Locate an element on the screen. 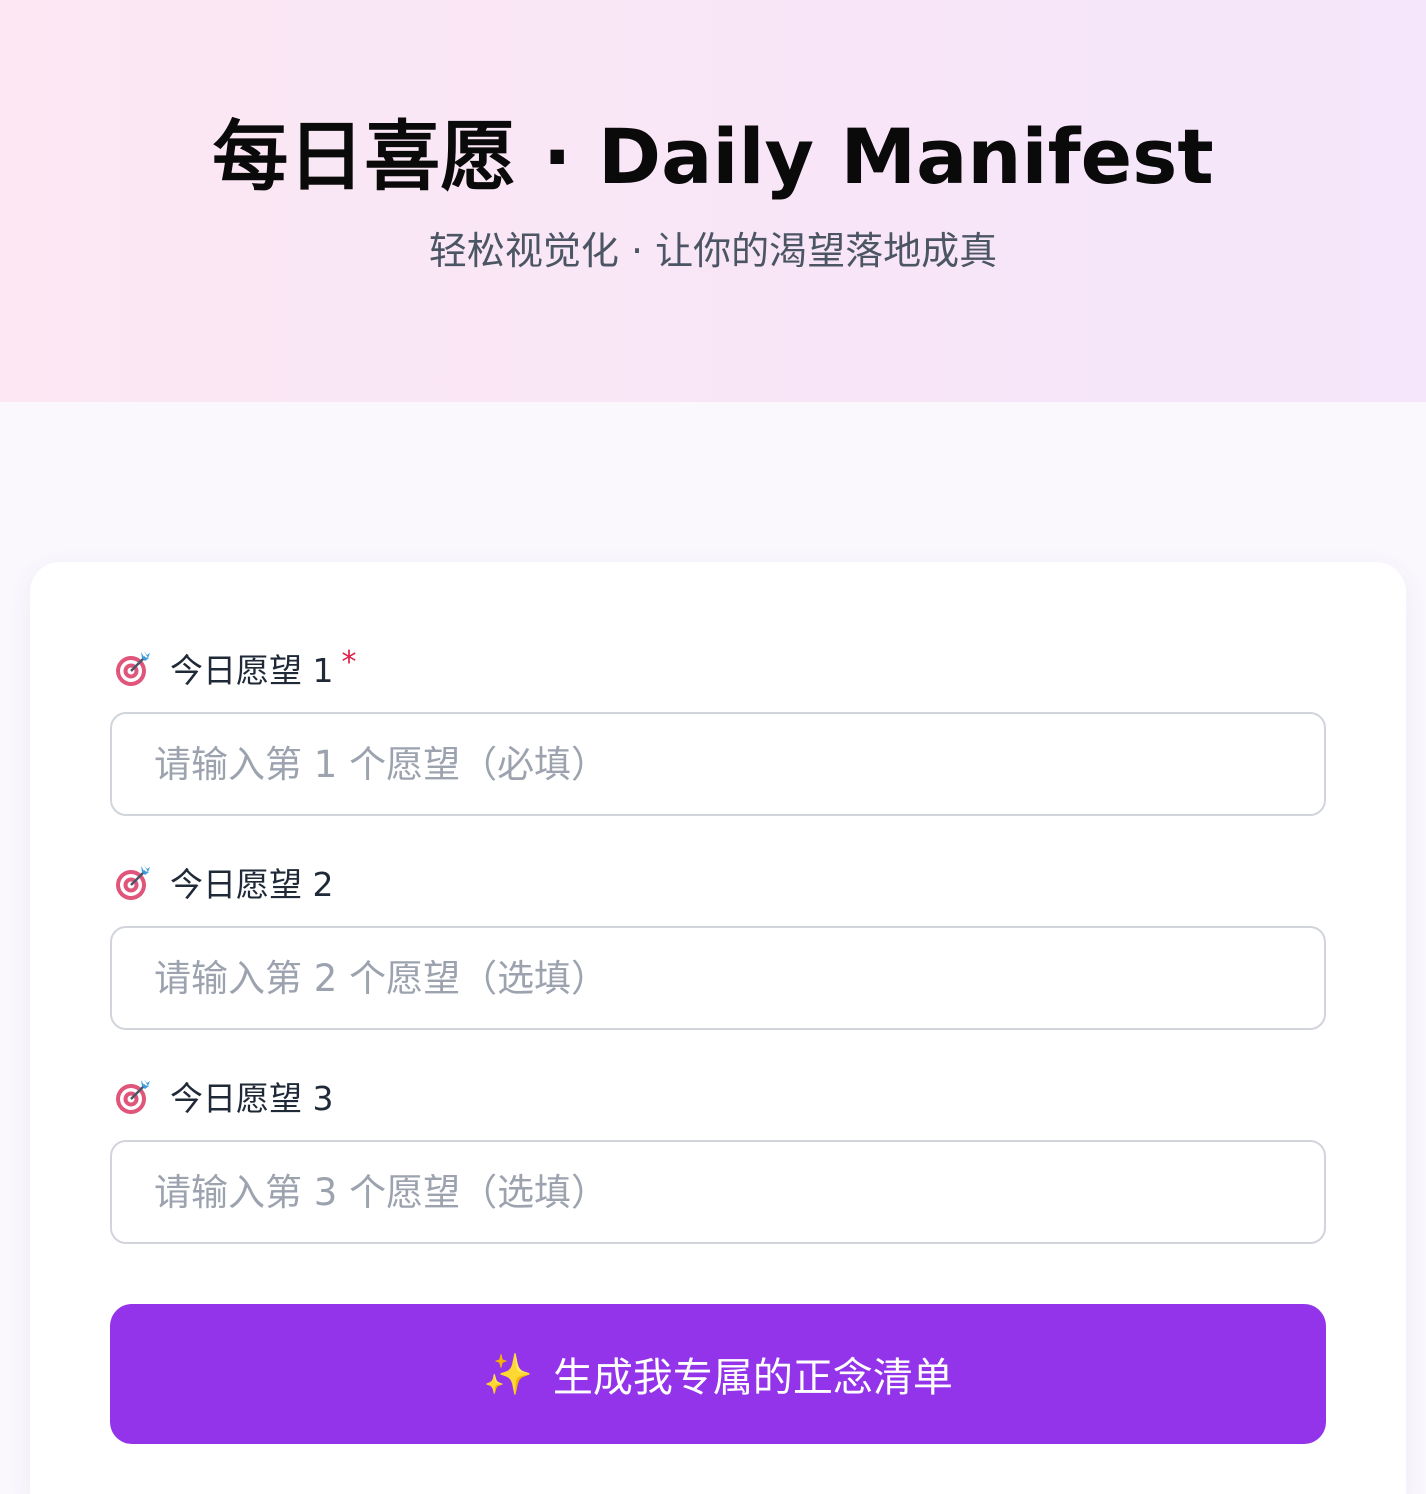 The height and width of the screenshot is (1494, 1426). wish-2-label: 今日愿望 2 is located at coordinates (224, 882).